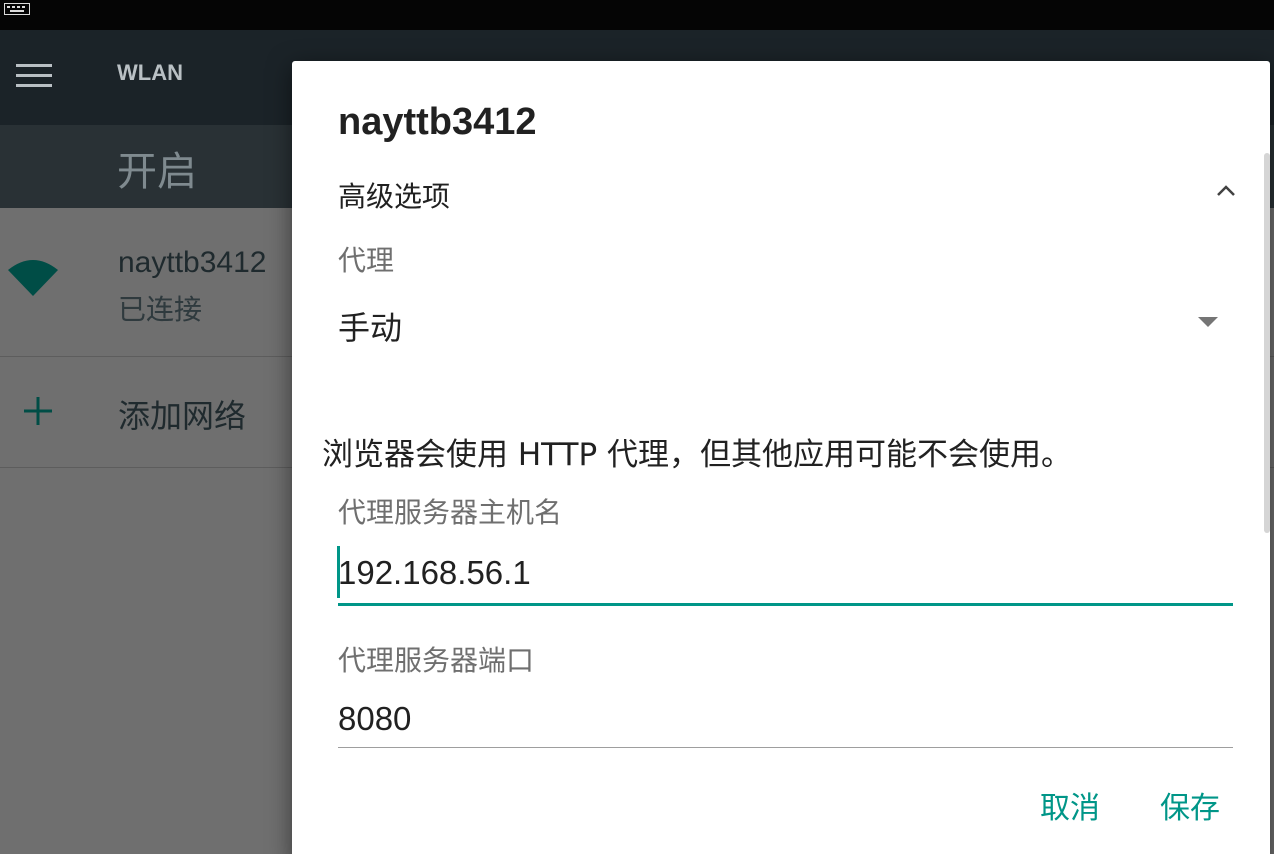  Describe the element at coordinates (34, 76) in the screenshot. I see `menu-icon` at that location.